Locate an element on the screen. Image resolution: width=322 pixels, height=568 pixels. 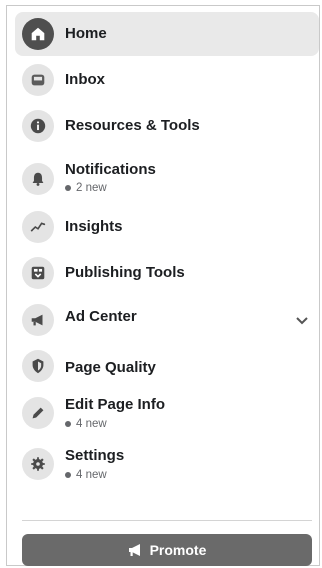
shield-icon is located at coordinates (38, 366).